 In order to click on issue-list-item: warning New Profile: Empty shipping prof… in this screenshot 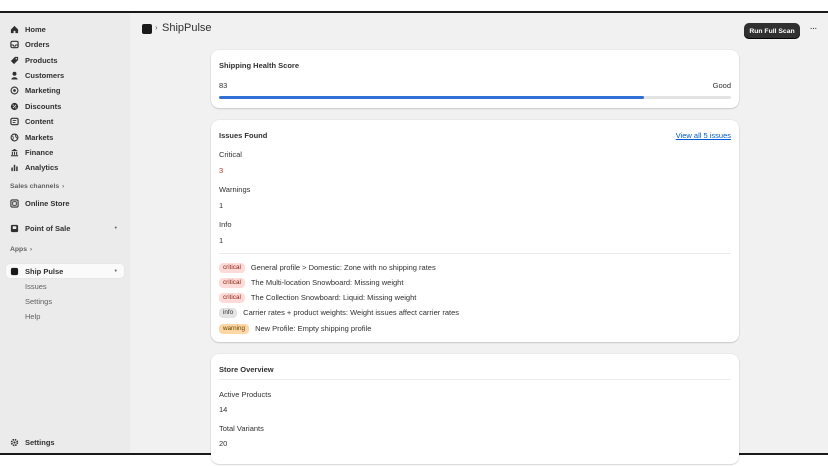, I will do `click(295, 328)`.